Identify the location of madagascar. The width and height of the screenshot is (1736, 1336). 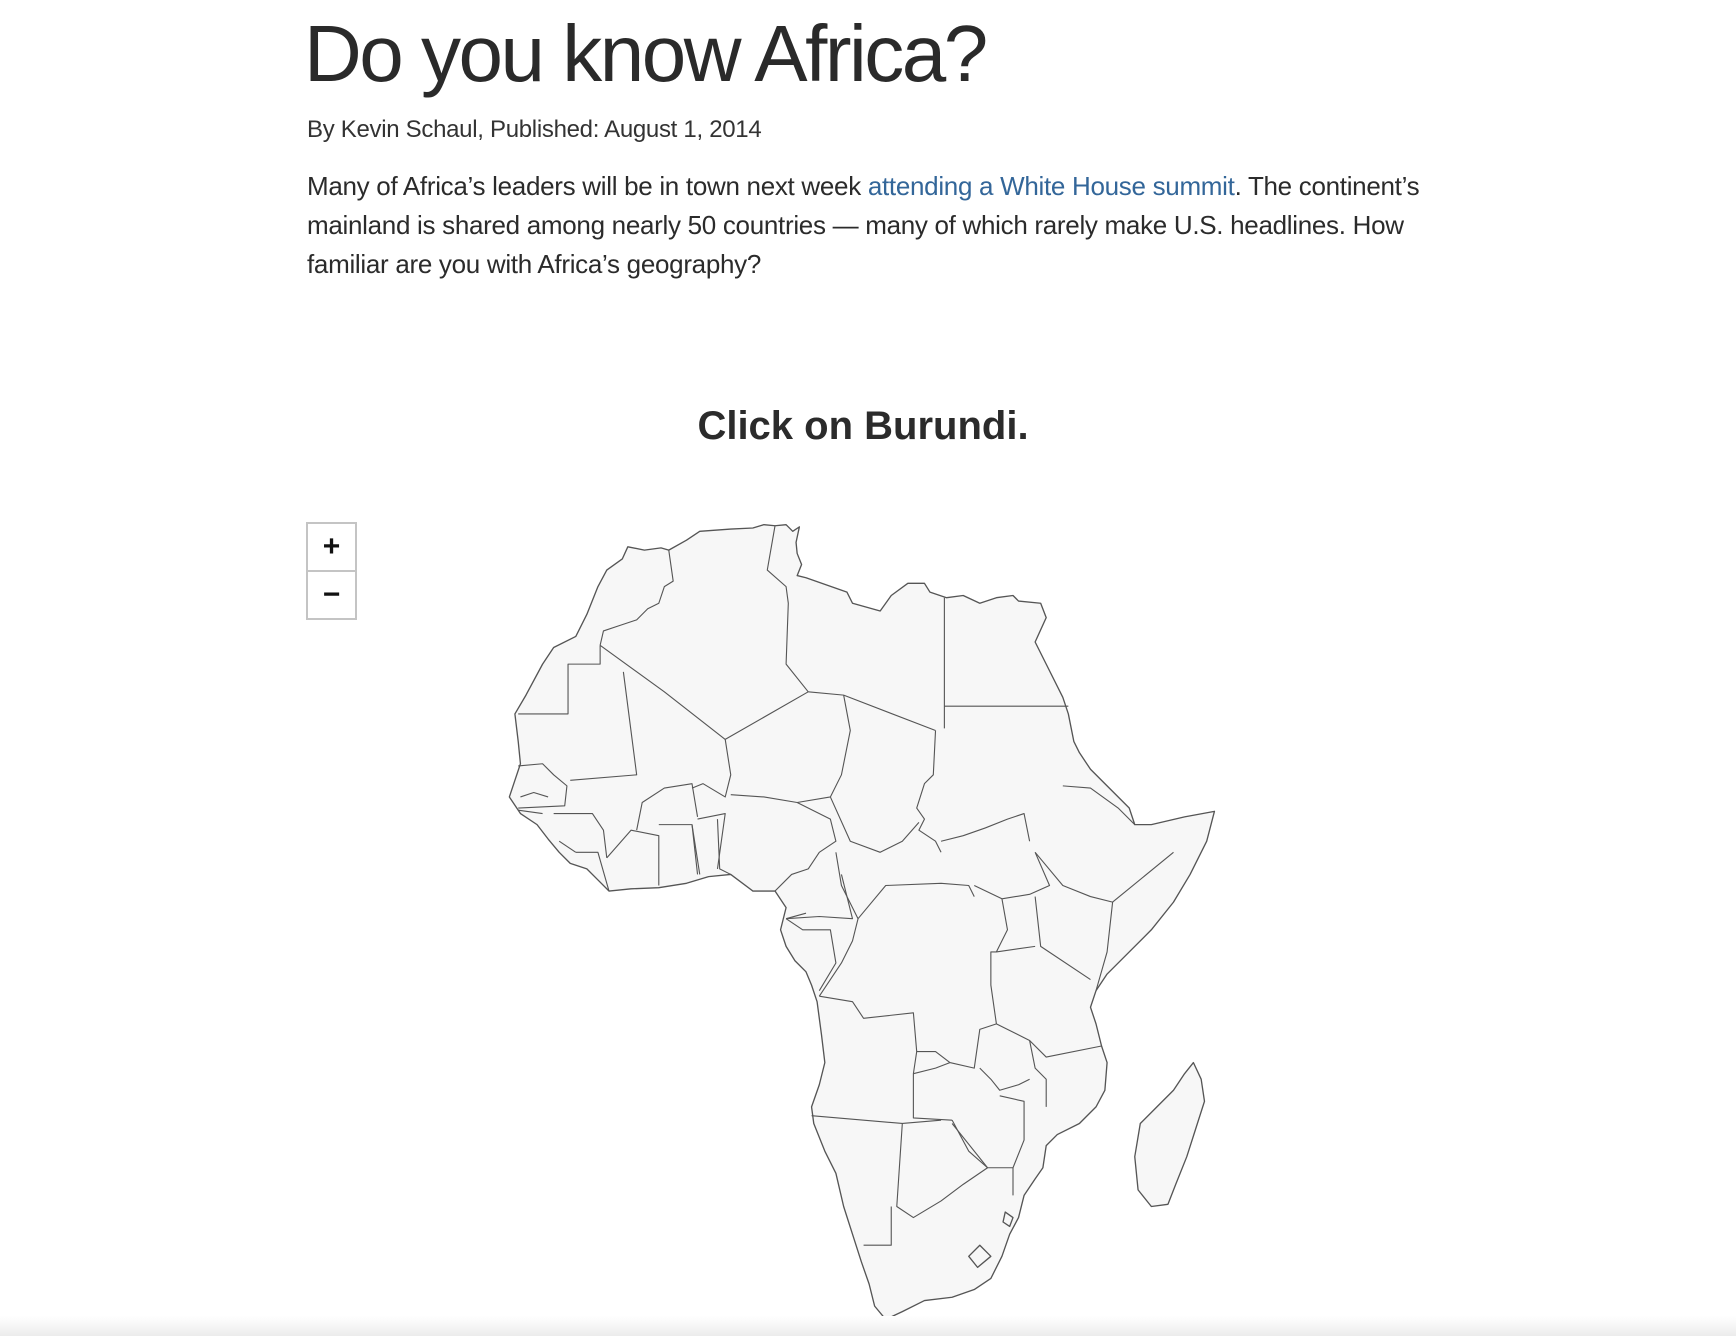
(1170, 1134).